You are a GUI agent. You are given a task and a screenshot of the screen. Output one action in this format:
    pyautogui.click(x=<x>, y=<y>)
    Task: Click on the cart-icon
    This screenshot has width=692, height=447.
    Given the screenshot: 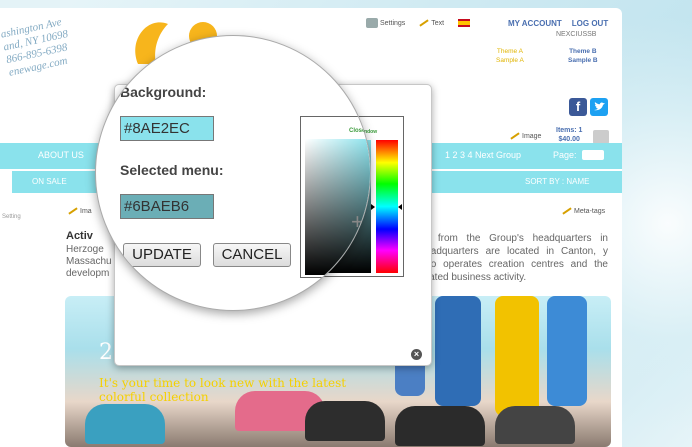 What is the action you would take?
    pyautogui.click(x=601, y=137)
    